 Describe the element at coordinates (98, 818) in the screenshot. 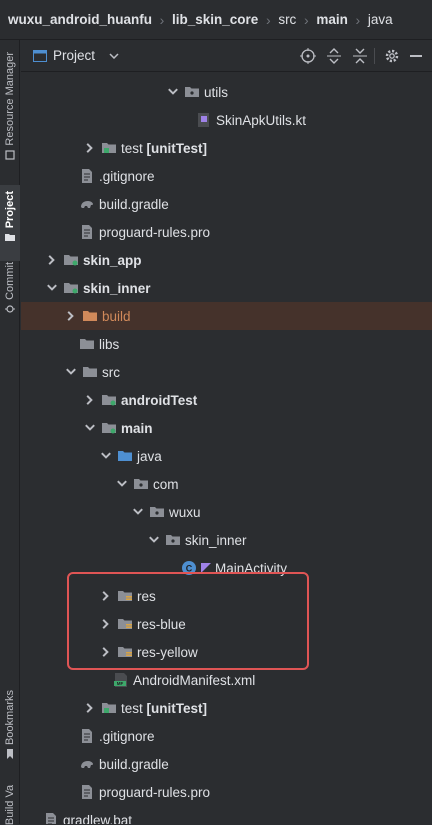

I see `tree-label-gradlew: gradlew.bat` at that location.